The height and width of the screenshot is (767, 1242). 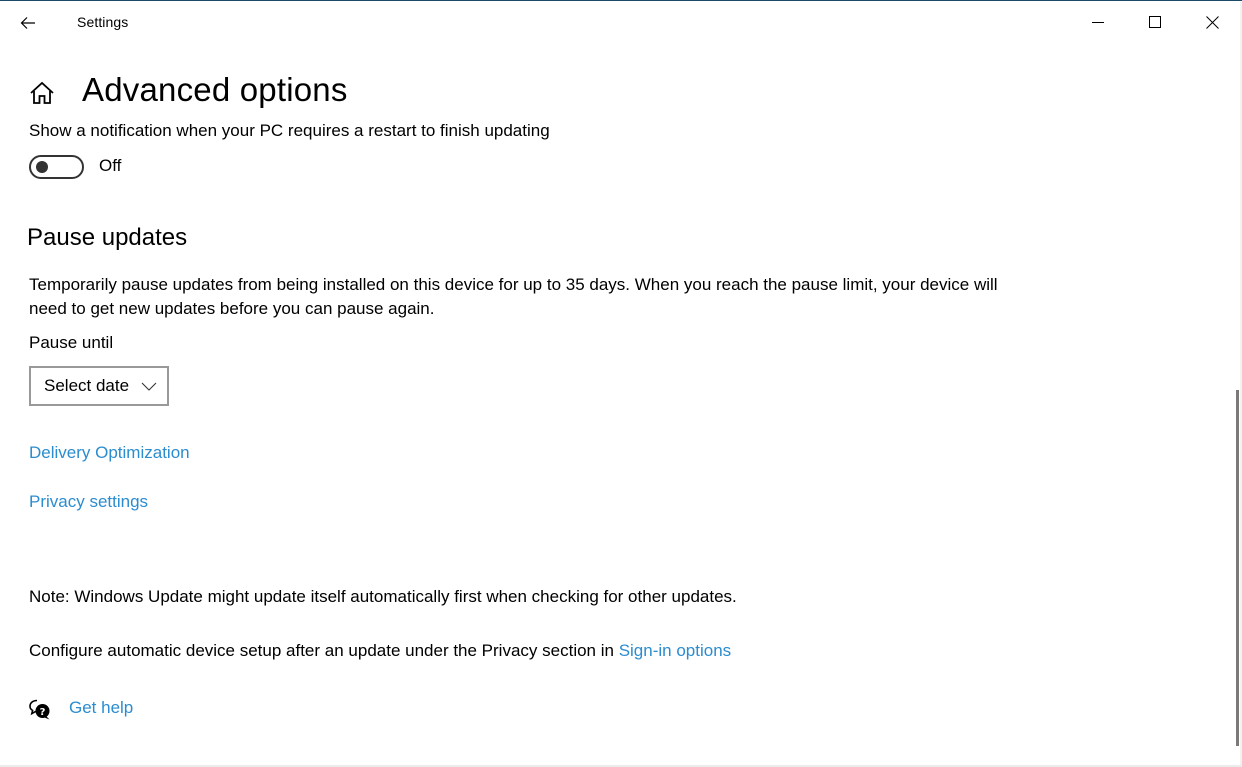 I want to click on restart-notification-toggle, so click(x=56, y=167).